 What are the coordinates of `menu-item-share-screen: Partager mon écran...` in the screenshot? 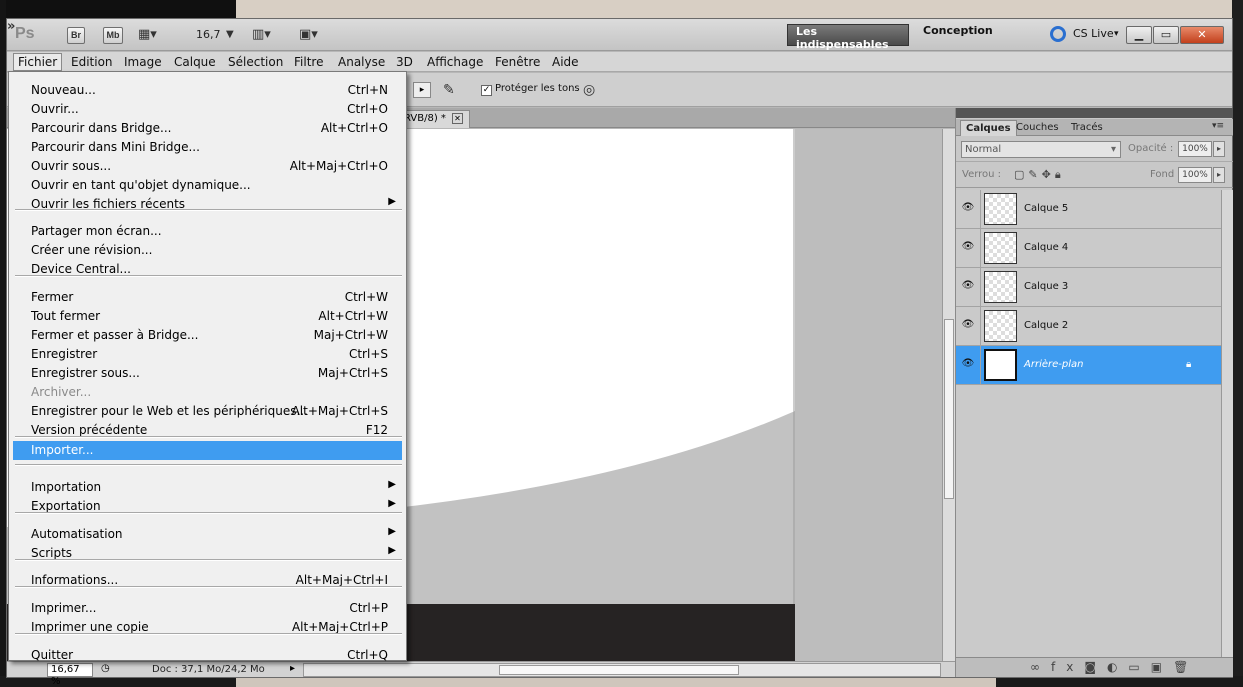 It's located at (207, 231).